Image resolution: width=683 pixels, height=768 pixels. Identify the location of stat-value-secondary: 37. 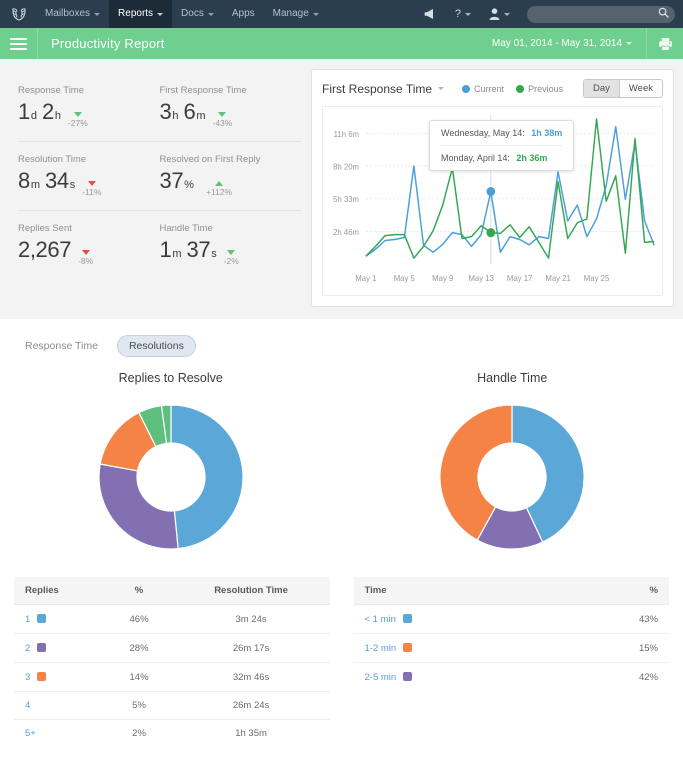
(198, 249).